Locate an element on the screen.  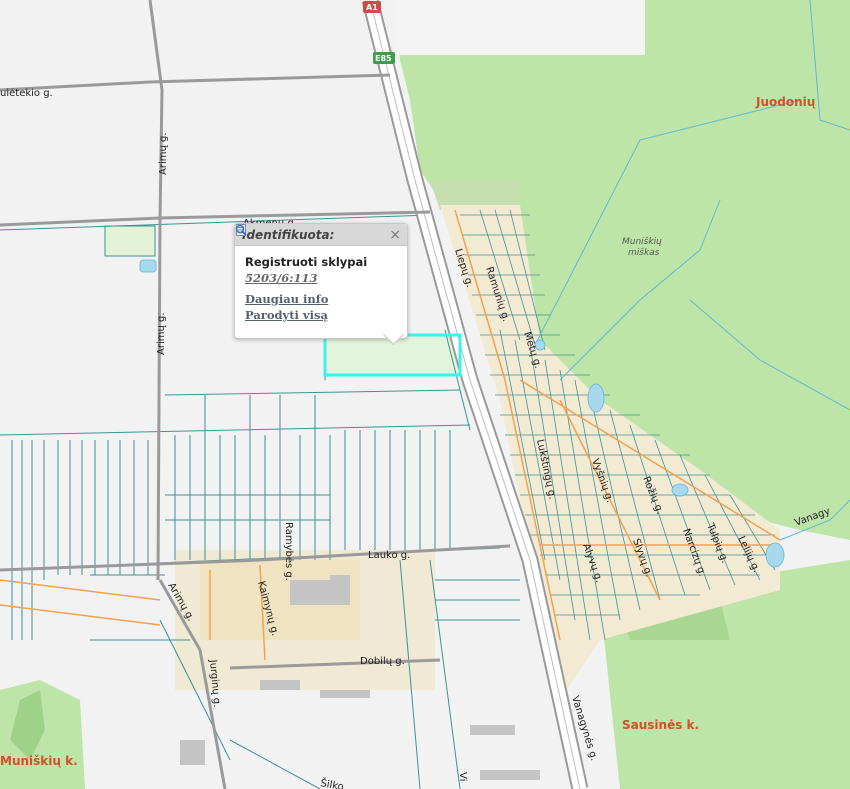
label-silko: Šilko is located at coordinates (331, 782).